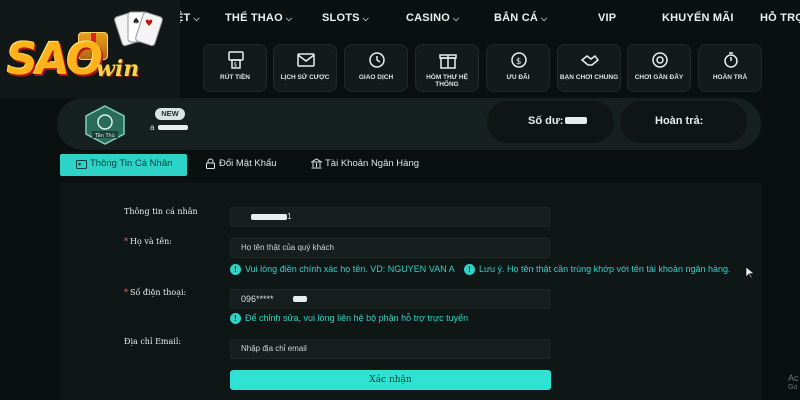 This screenshot has height=400, width=800. I want to click on nav-item-slots: SLOTS ⌵, so click(345, 18).